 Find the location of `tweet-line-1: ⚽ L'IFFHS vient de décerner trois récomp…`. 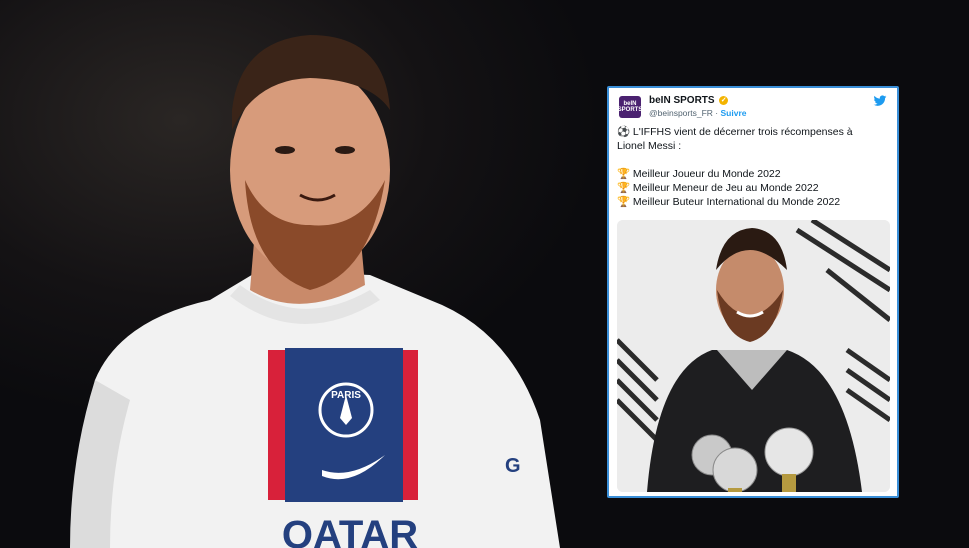

tweet-line-1: ⚽ L'IFFHS vient de décerner trois récomp… is located at coordinates (755, 132).